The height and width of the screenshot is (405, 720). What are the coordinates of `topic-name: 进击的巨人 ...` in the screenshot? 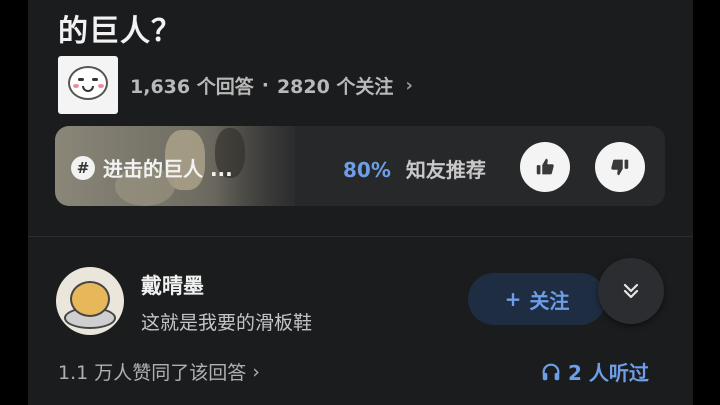 It's located at (168, 169).